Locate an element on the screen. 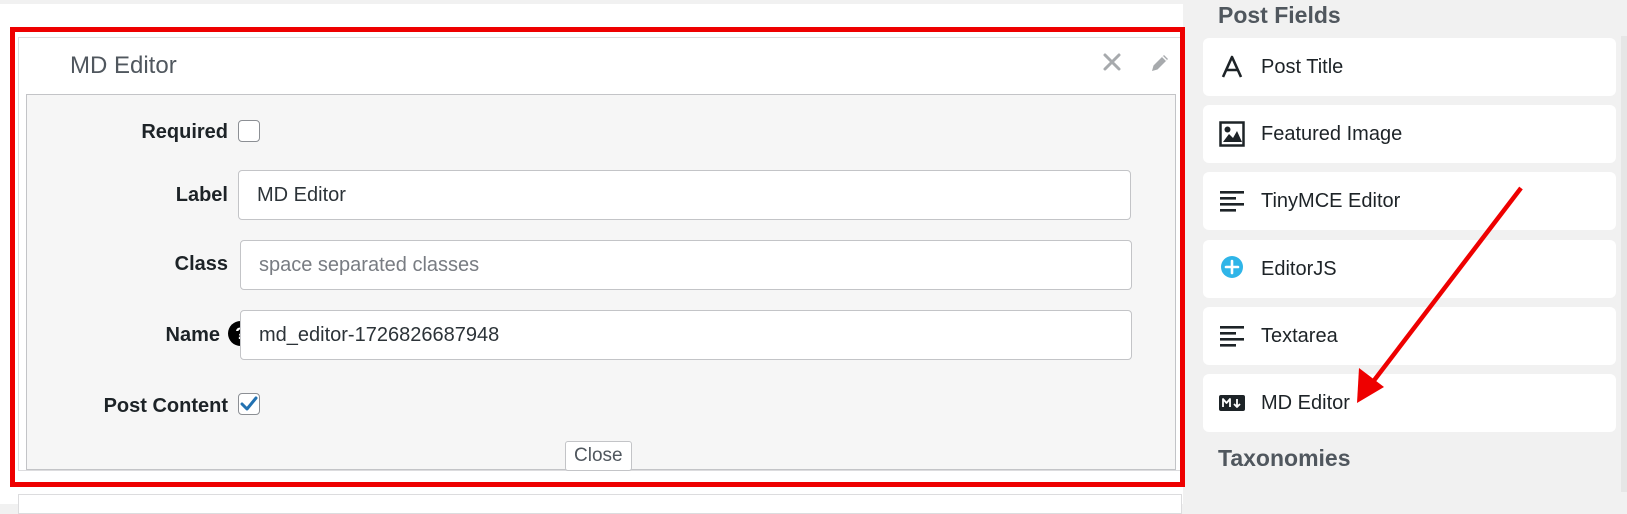 The height and width of the screenshot is (514, 1627). sidebar-item-tinymce-editor: TinyMCE Editor is located at coordinates (1409, 201).